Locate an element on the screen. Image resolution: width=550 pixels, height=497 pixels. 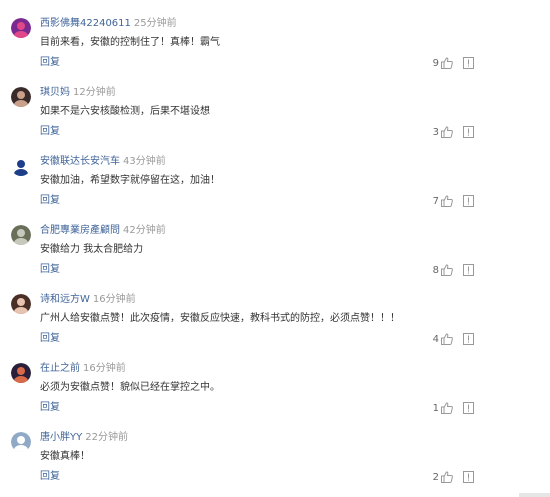
comment-username: 琪贝妈 is located at coordinates (55, 92).